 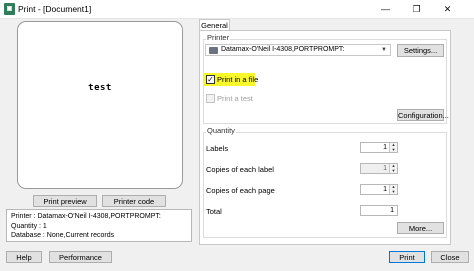 I want to click on copies-page-label: Copies of each page, so click(x=240, y=190).